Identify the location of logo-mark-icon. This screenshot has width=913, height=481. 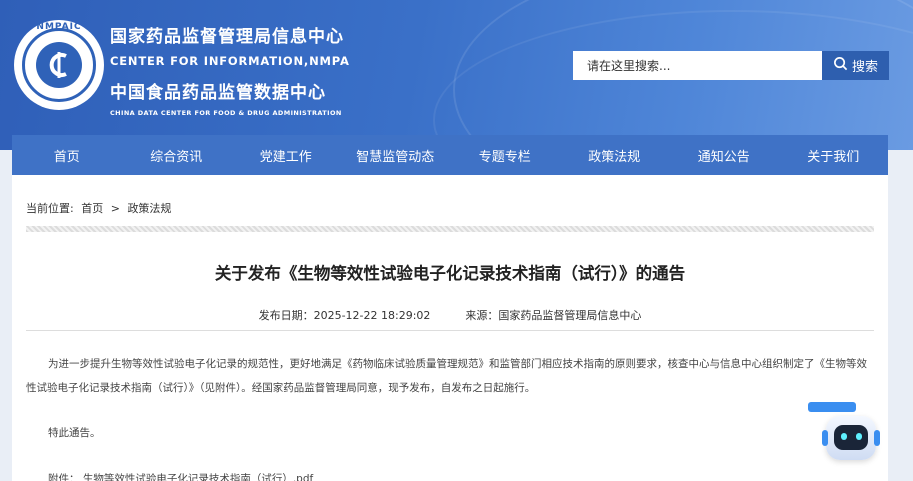
(59, 65).